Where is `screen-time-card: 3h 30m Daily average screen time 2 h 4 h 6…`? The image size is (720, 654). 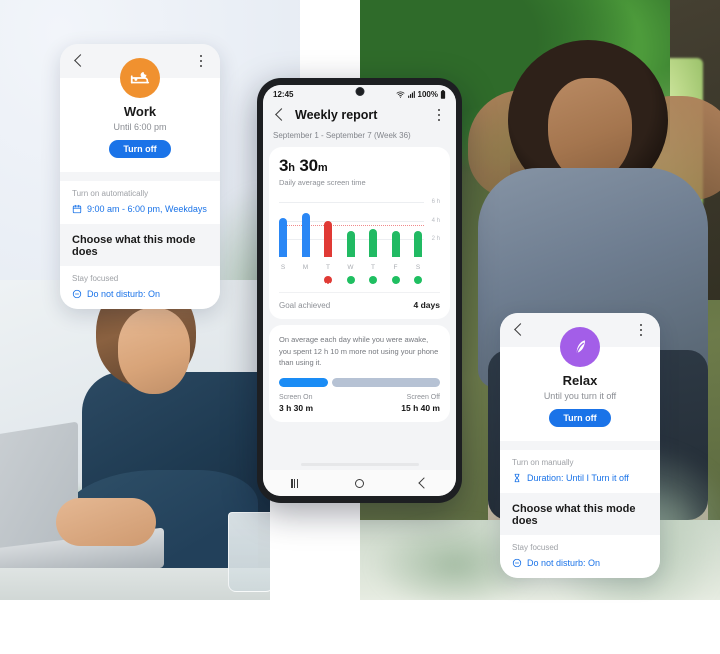 screen-time-card: 3h 30m Daily average screen time 2 h 4 h 6… is located at coordinates (359, 233).